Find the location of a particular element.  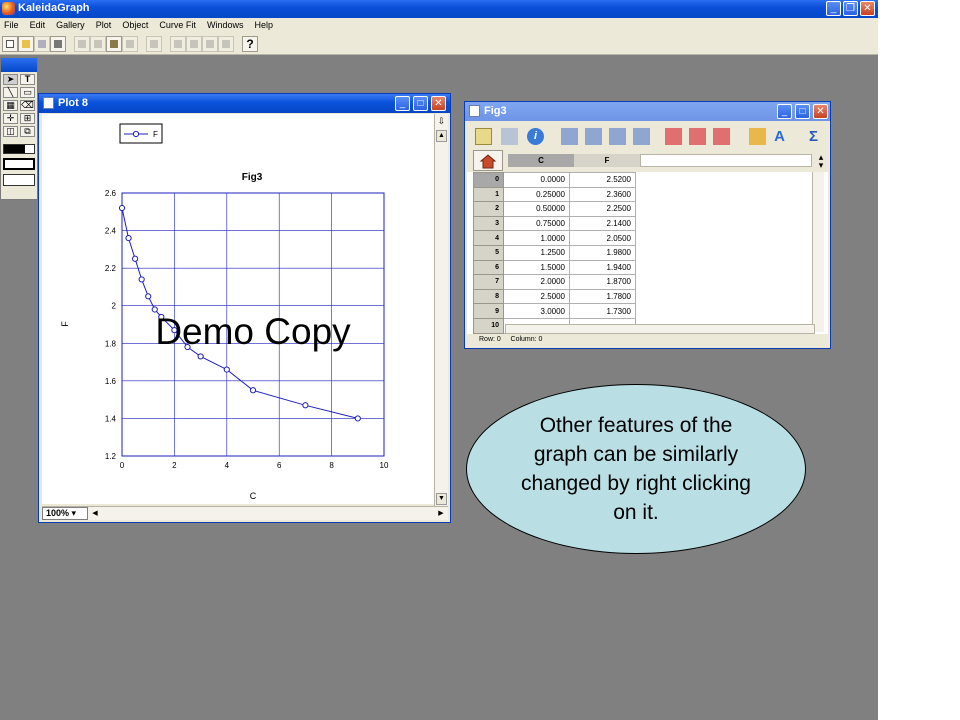

cell-f: 1.8700 is located at coordinates (602, 282).